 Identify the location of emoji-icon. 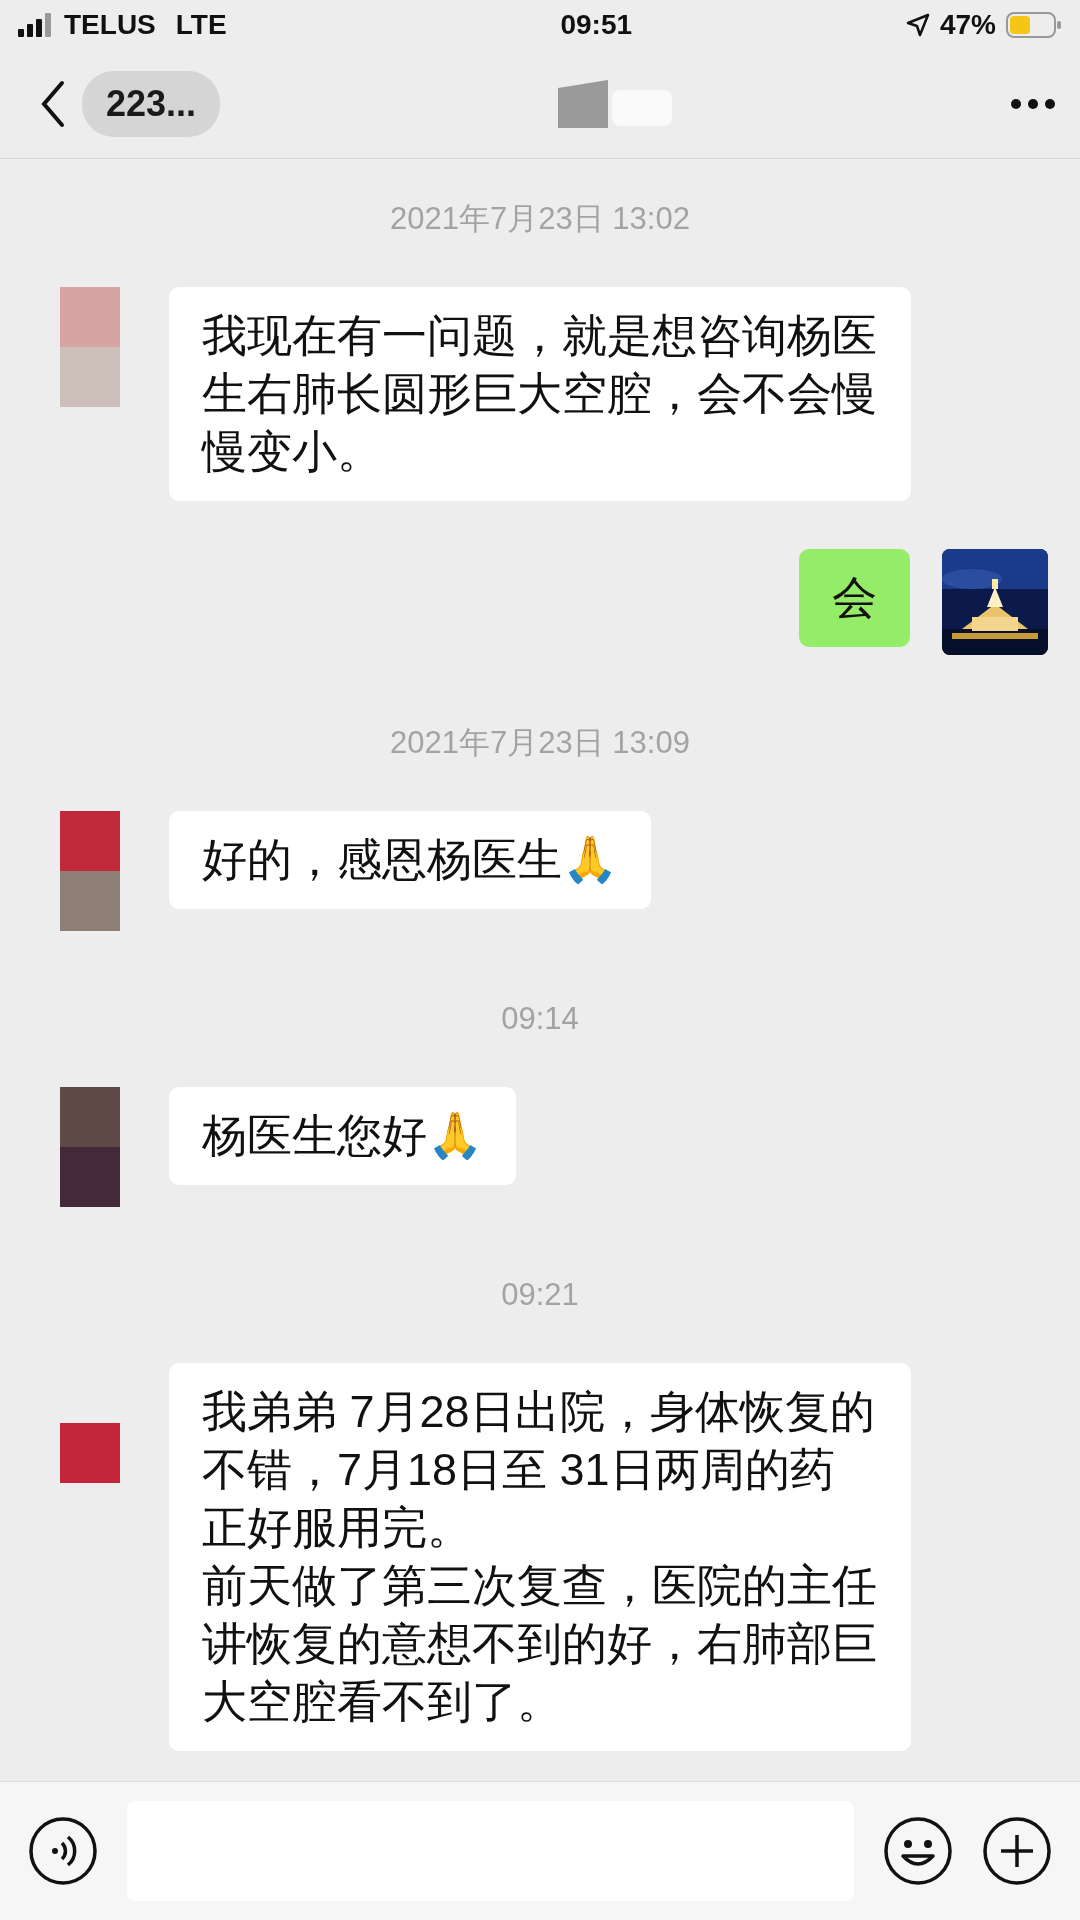
(918, 1850).